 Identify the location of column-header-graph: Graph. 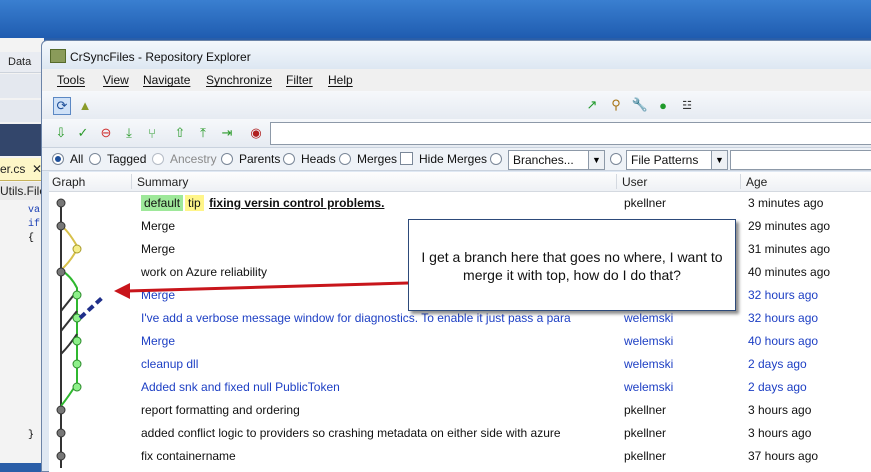
(68, 182).